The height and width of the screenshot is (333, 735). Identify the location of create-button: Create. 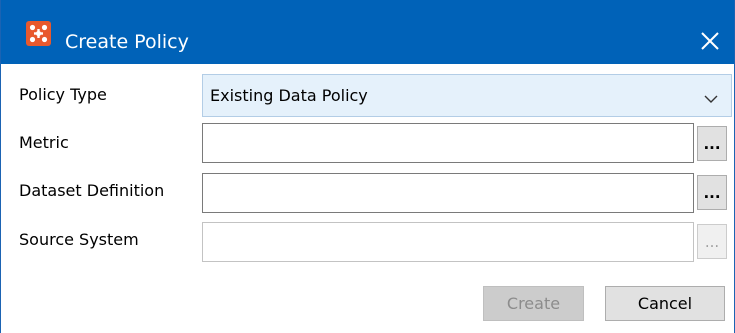
(533, 303).